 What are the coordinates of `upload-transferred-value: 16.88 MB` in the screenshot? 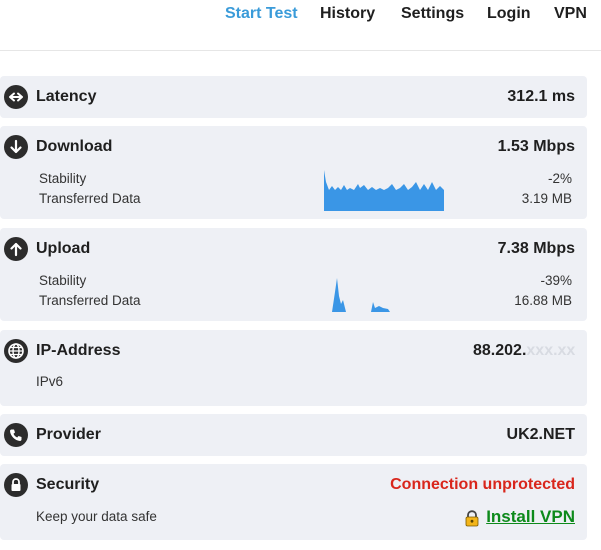 It's located at (543, 300).